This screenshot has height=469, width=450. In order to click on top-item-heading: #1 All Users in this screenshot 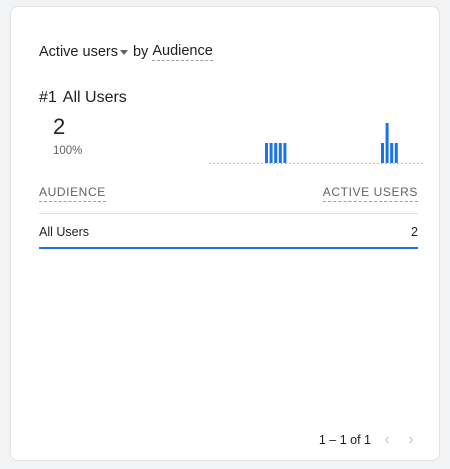, I will do `click(86, 98)`.